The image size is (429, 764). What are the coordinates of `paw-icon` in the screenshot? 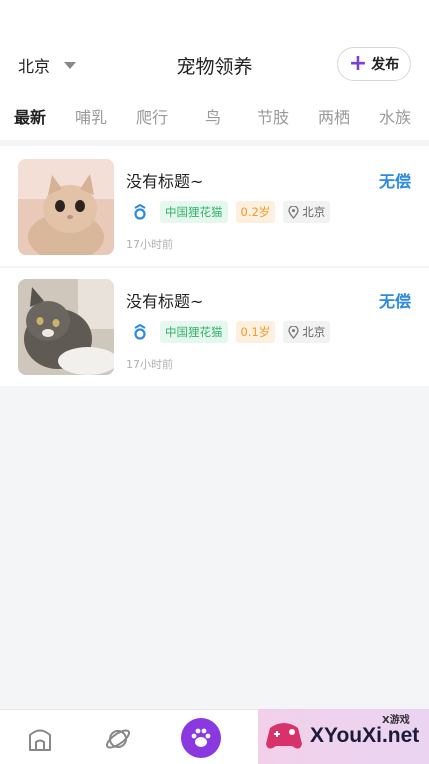 It's located at (201, 738).